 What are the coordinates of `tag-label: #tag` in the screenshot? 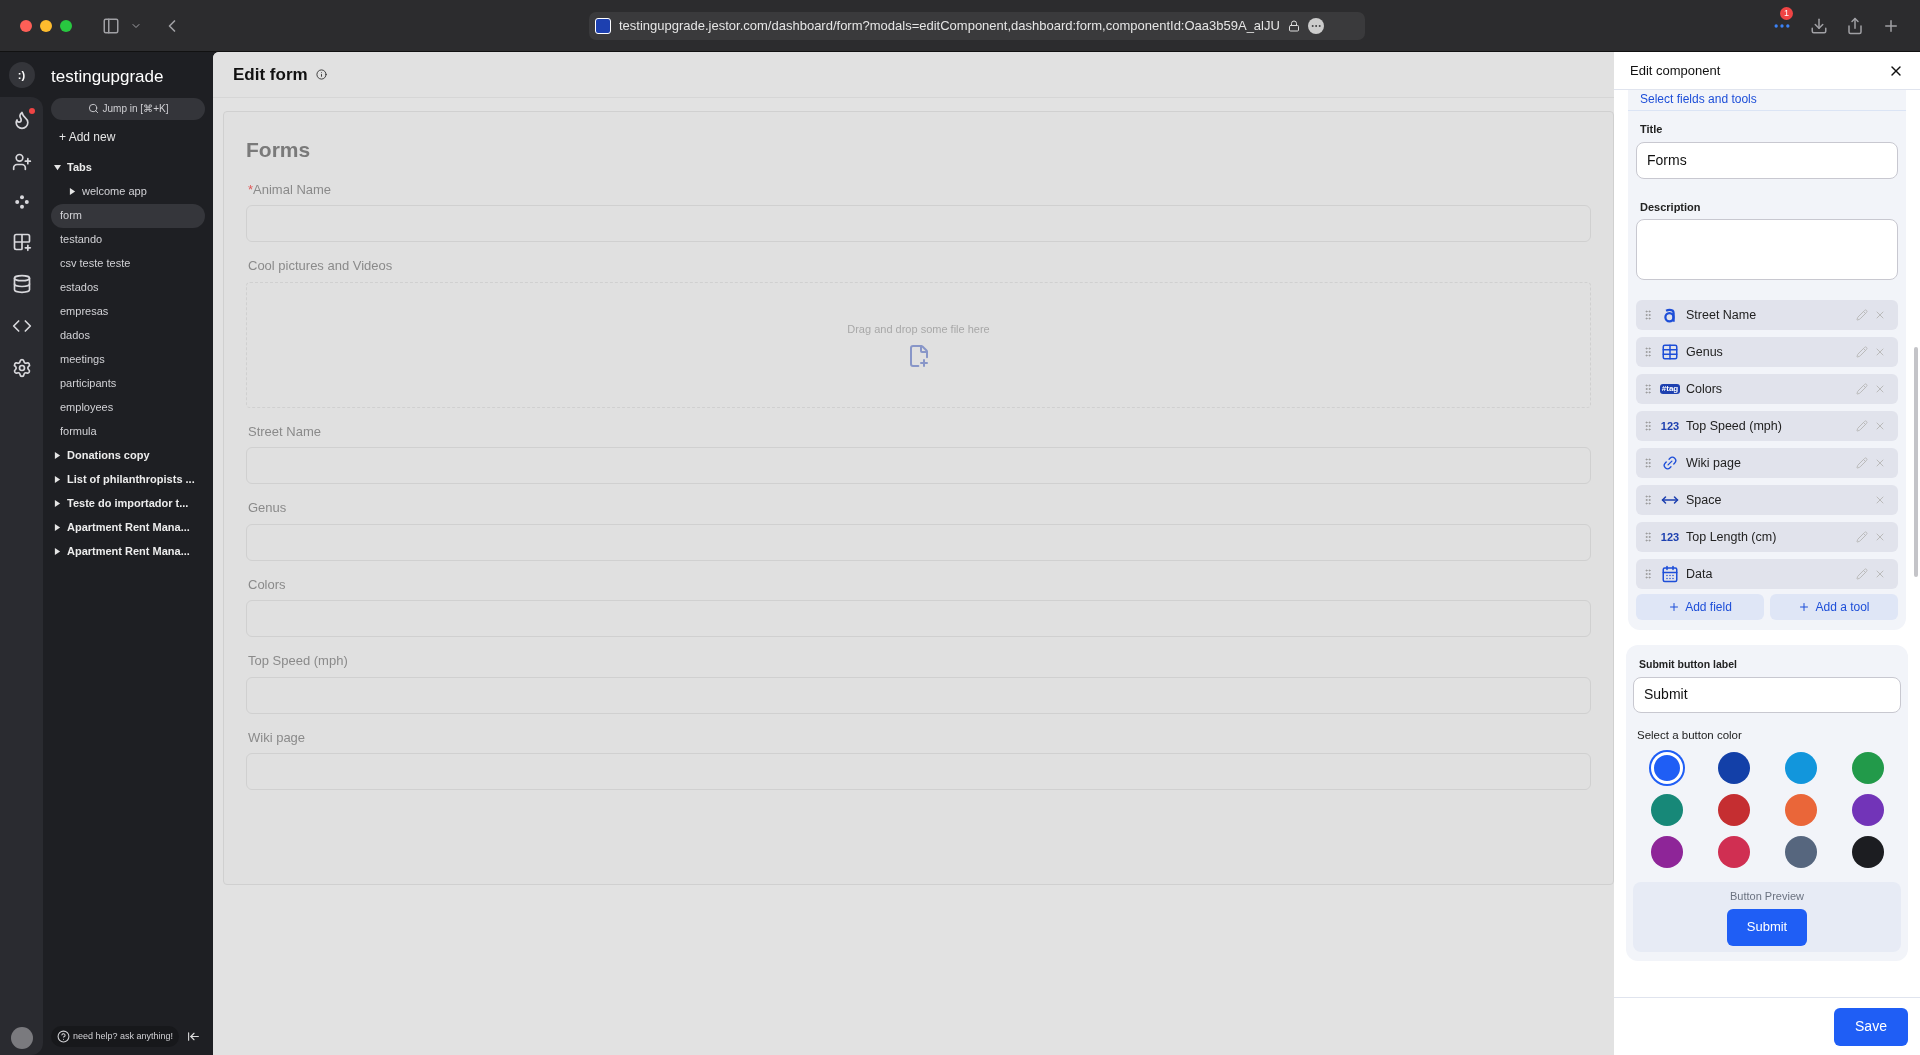 It's located at (1670, 389).